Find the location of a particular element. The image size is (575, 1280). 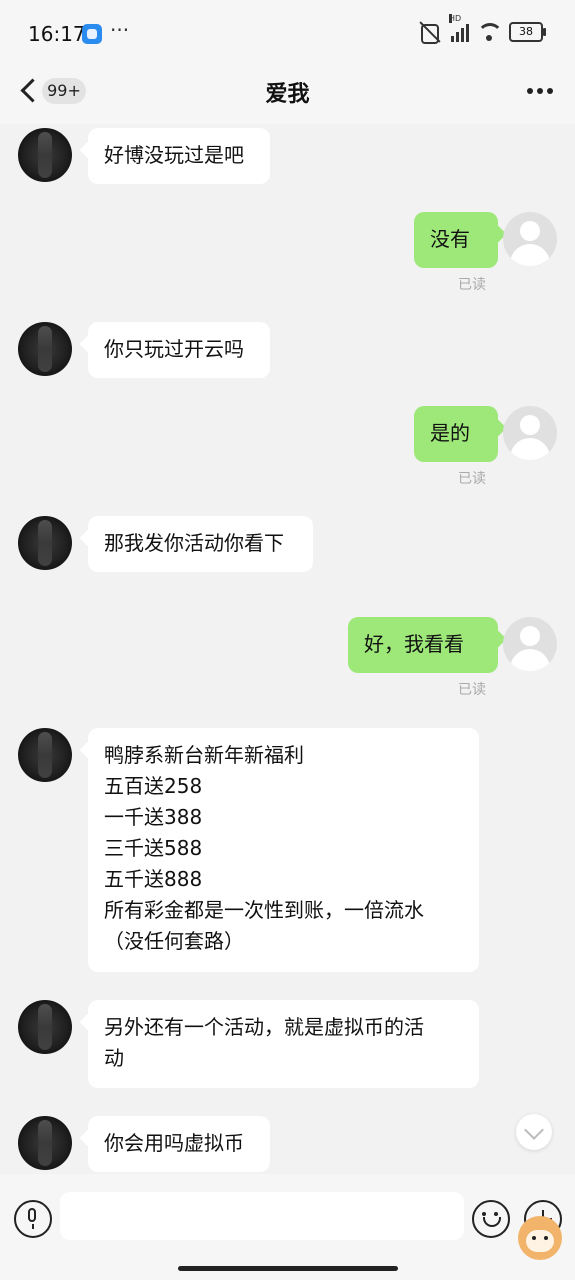

received-message: 你会用吗虚拟币 is located at coordinates (179, 1144).